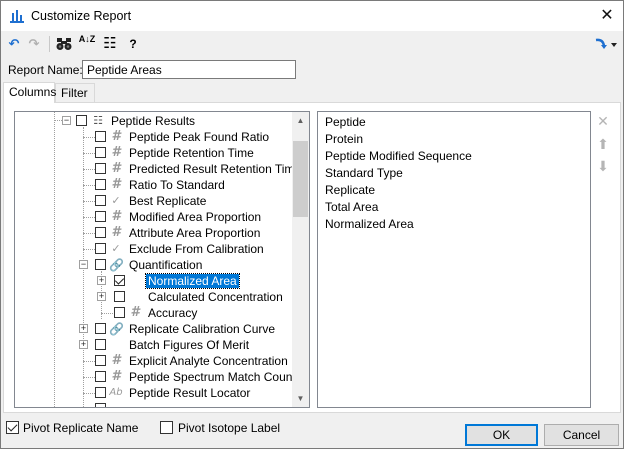 The image size is (624, 449). I want to click on redo-button: ↷, so click(34, 44).